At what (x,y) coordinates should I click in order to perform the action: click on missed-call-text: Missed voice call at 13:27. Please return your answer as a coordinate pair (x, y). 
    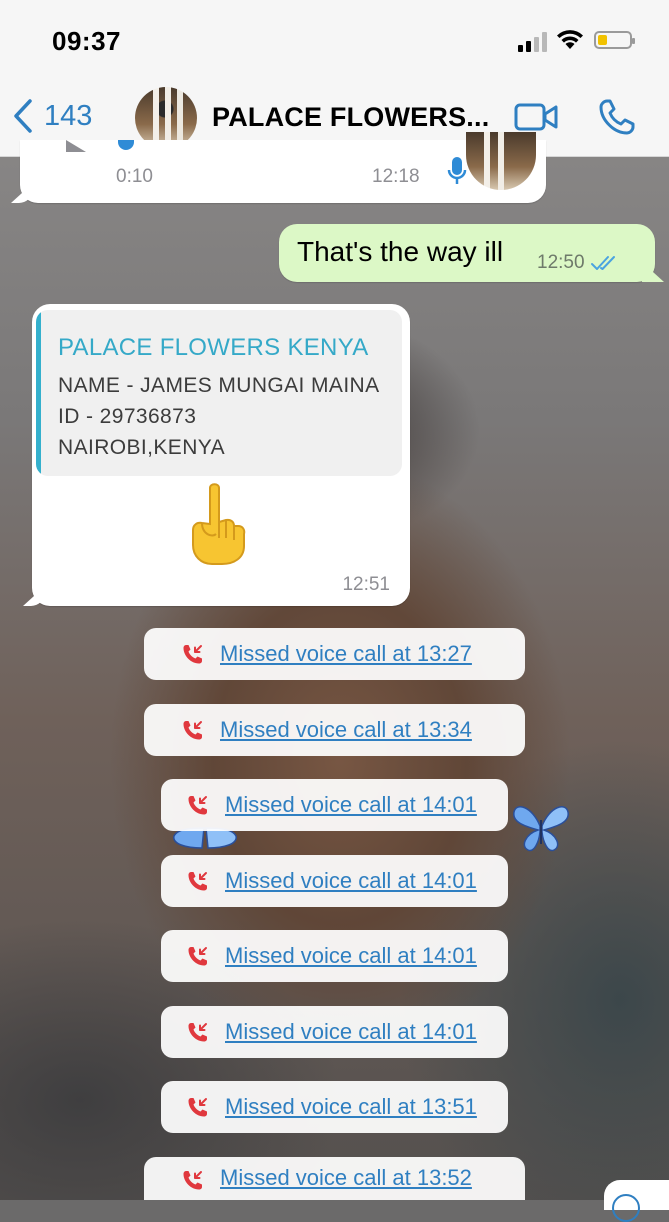
    Looking at the image, I should click on (346, 654).